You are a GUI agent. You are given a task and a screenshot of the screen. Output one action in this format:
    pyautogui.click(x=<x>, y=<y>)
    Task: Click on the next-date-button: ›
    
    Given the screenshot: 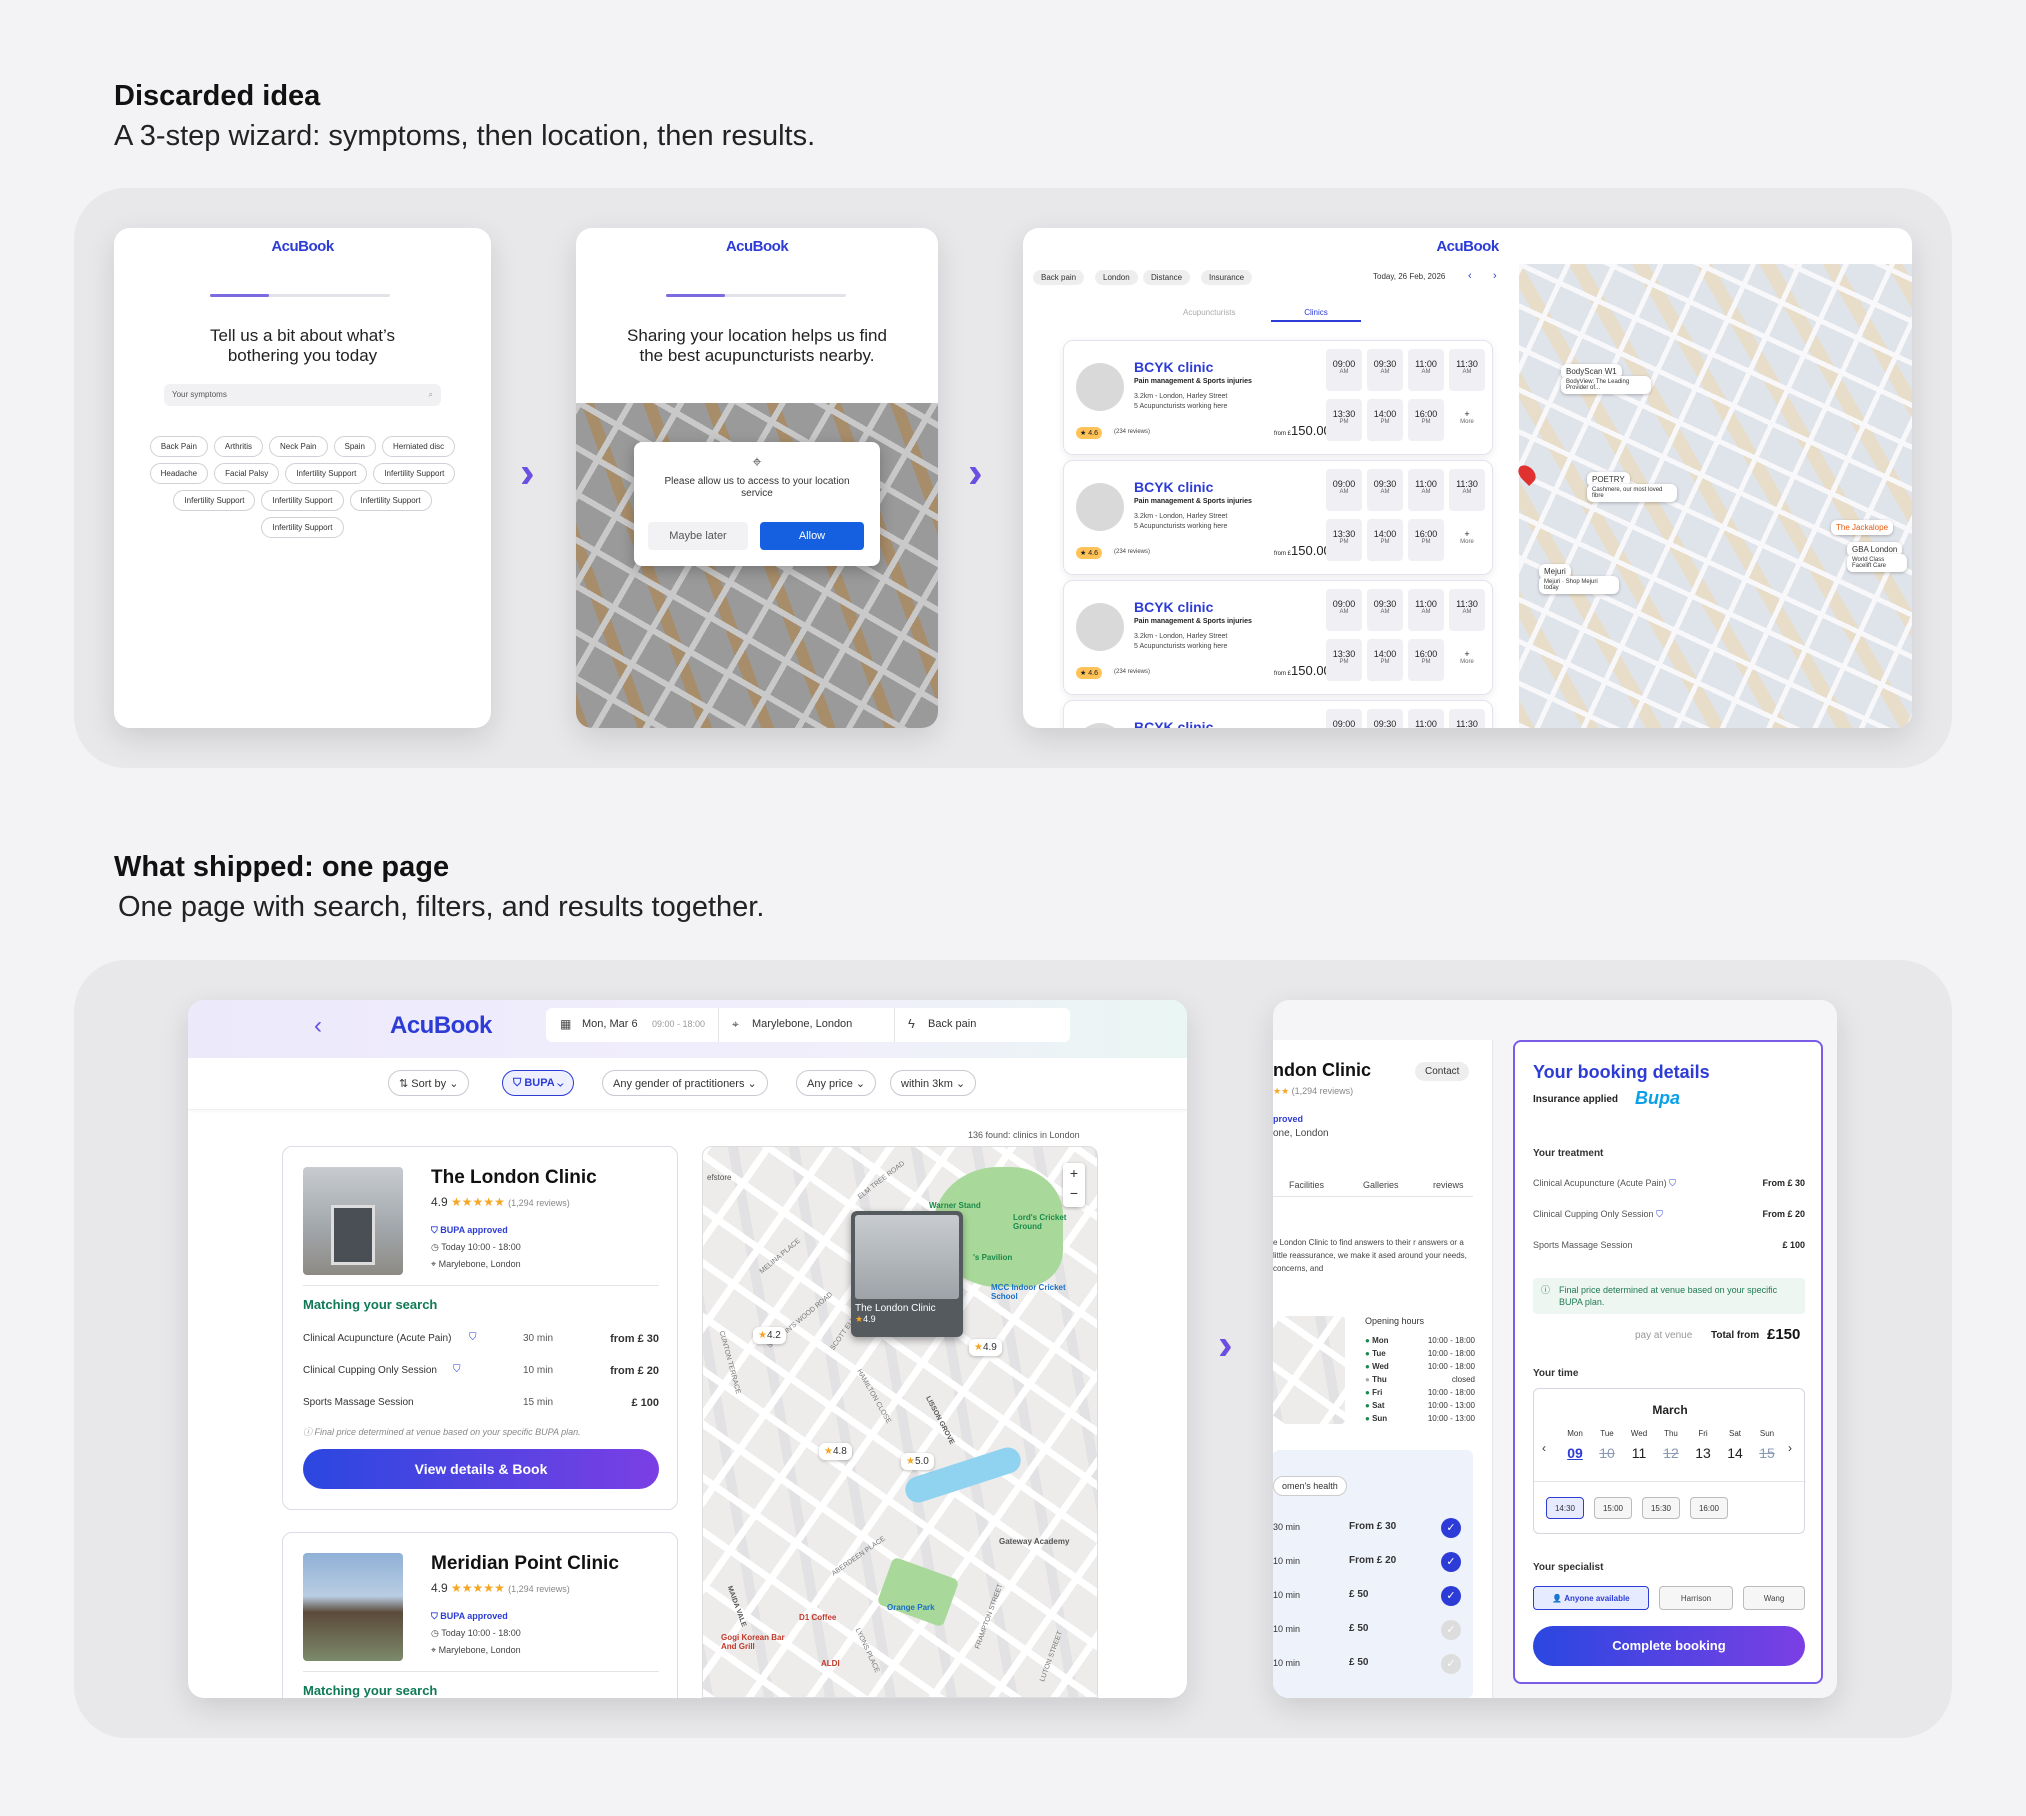 What is the action you would take?
    pyautogui.click(x=1495, y=276)
    